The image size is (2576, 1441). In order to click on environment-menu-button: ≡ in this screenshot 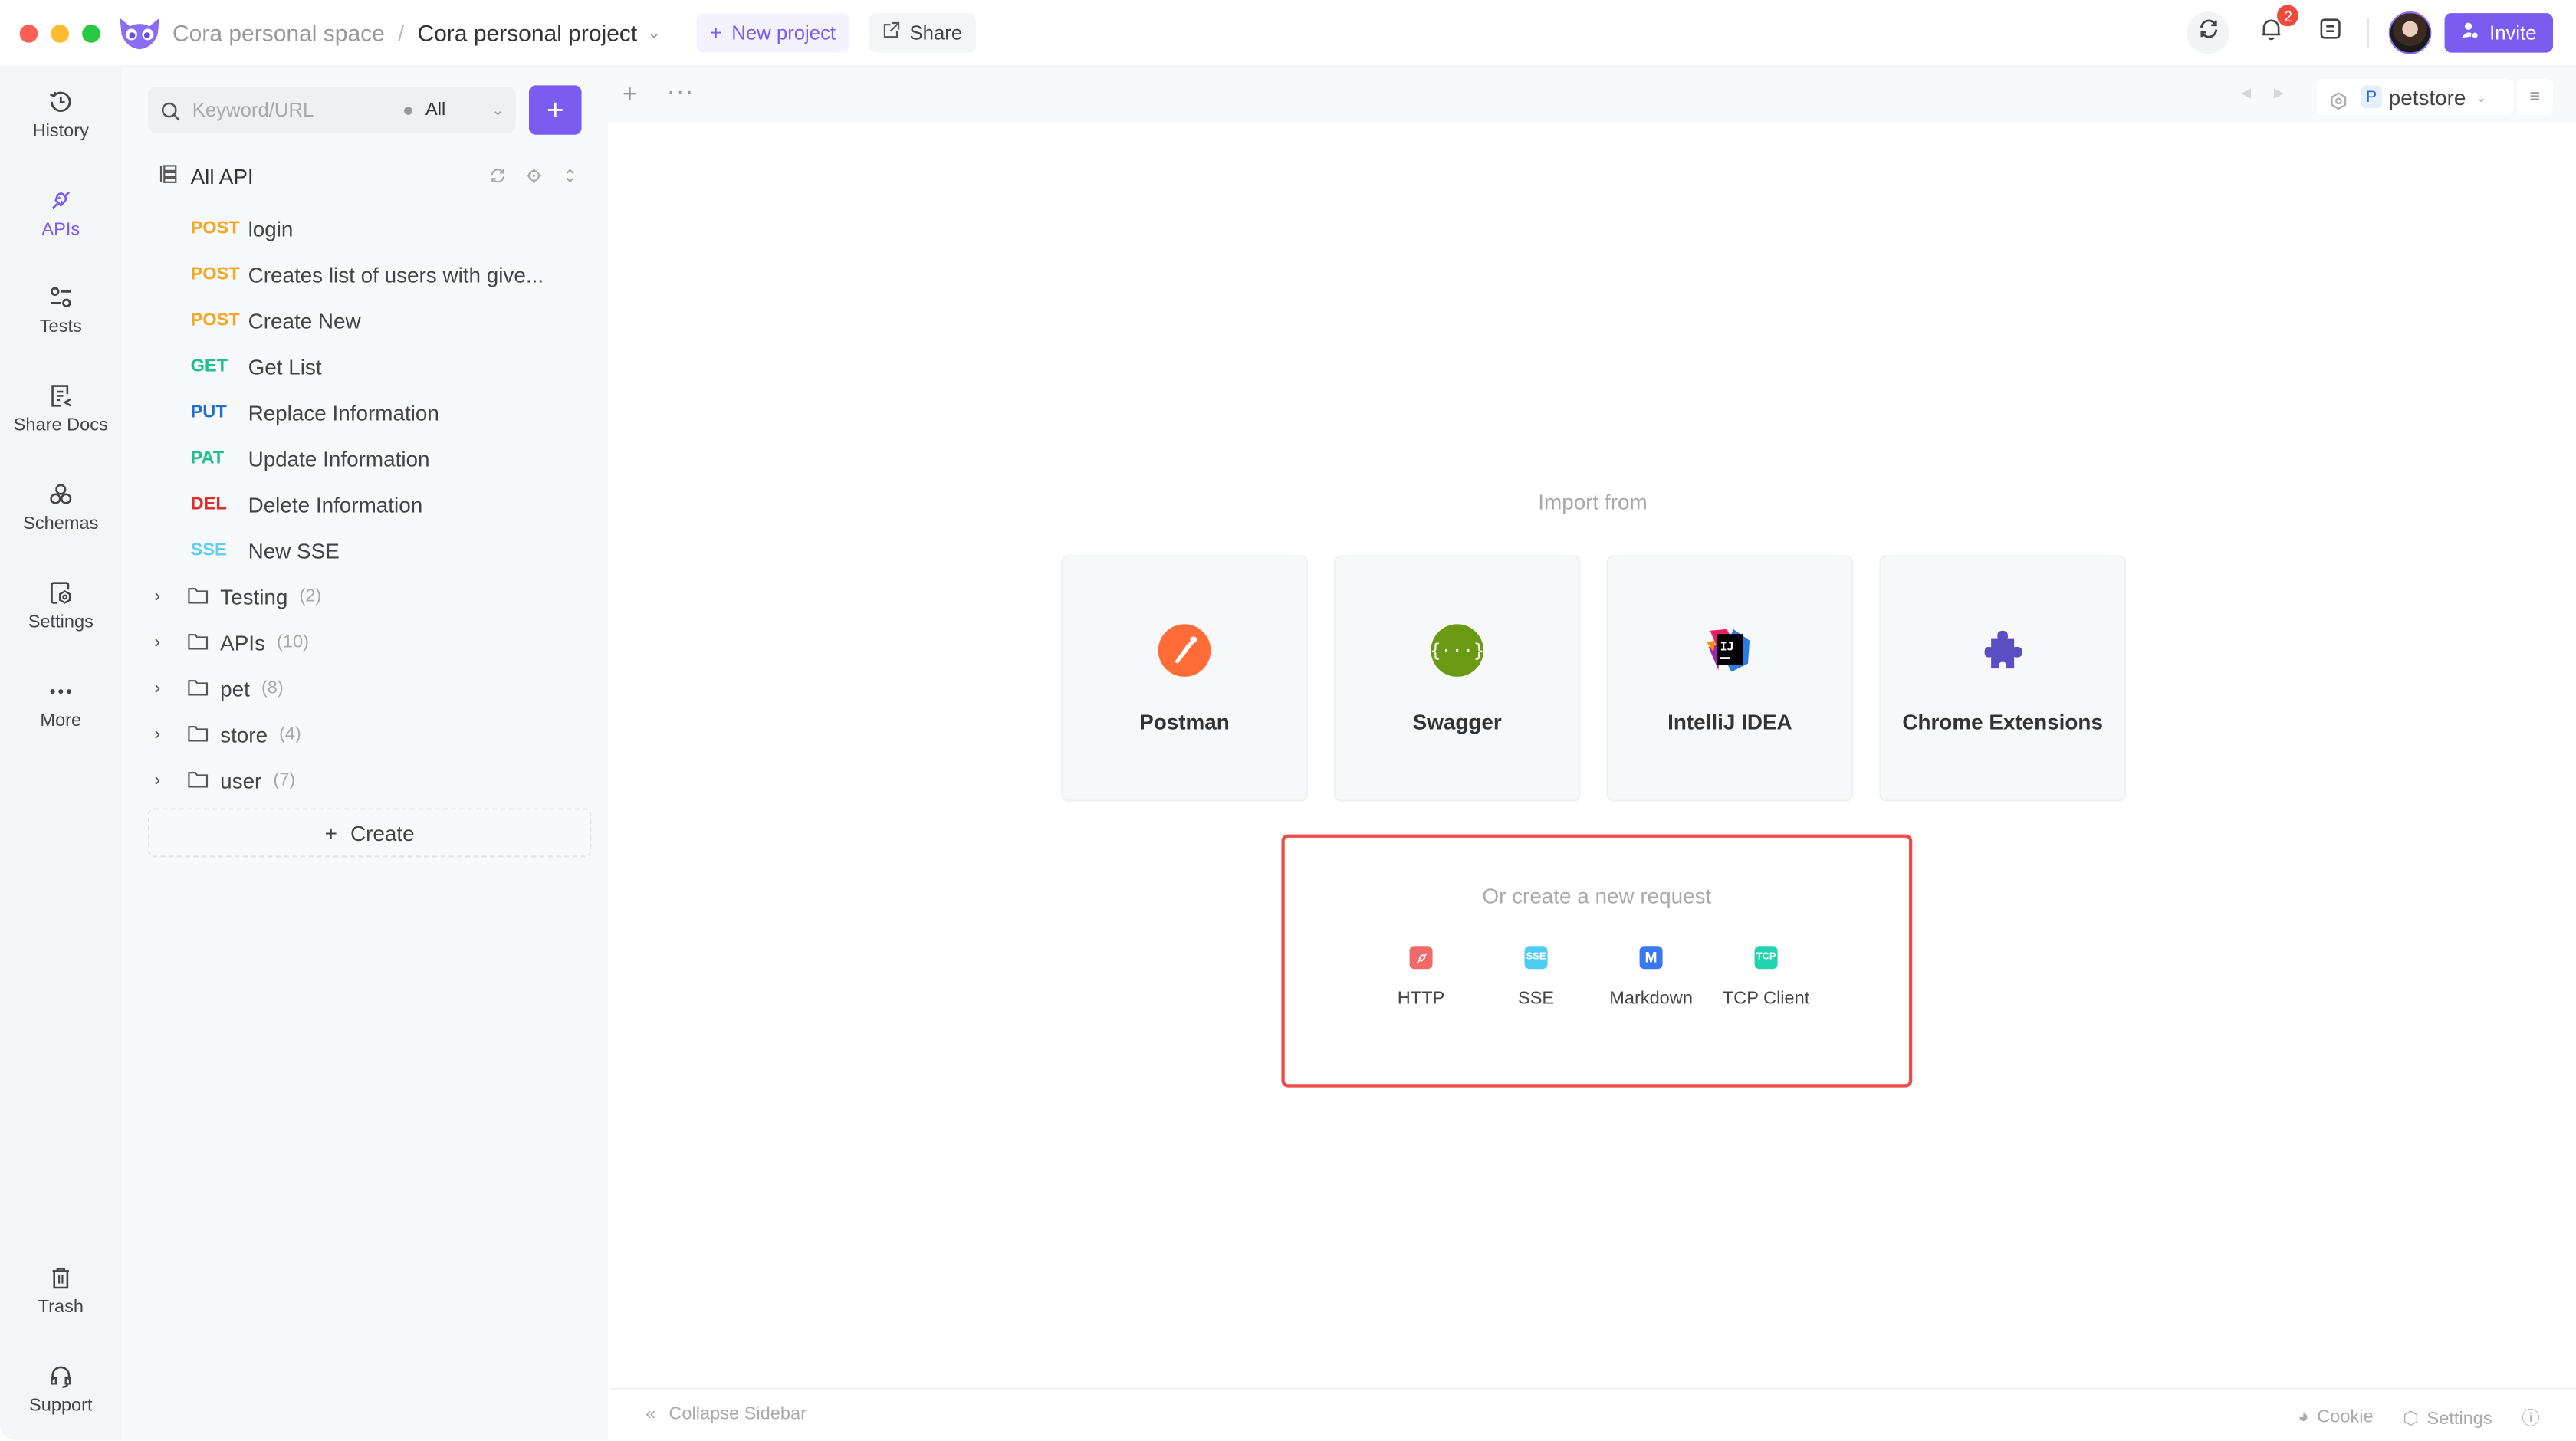, I will do `click(2535, 96)`.